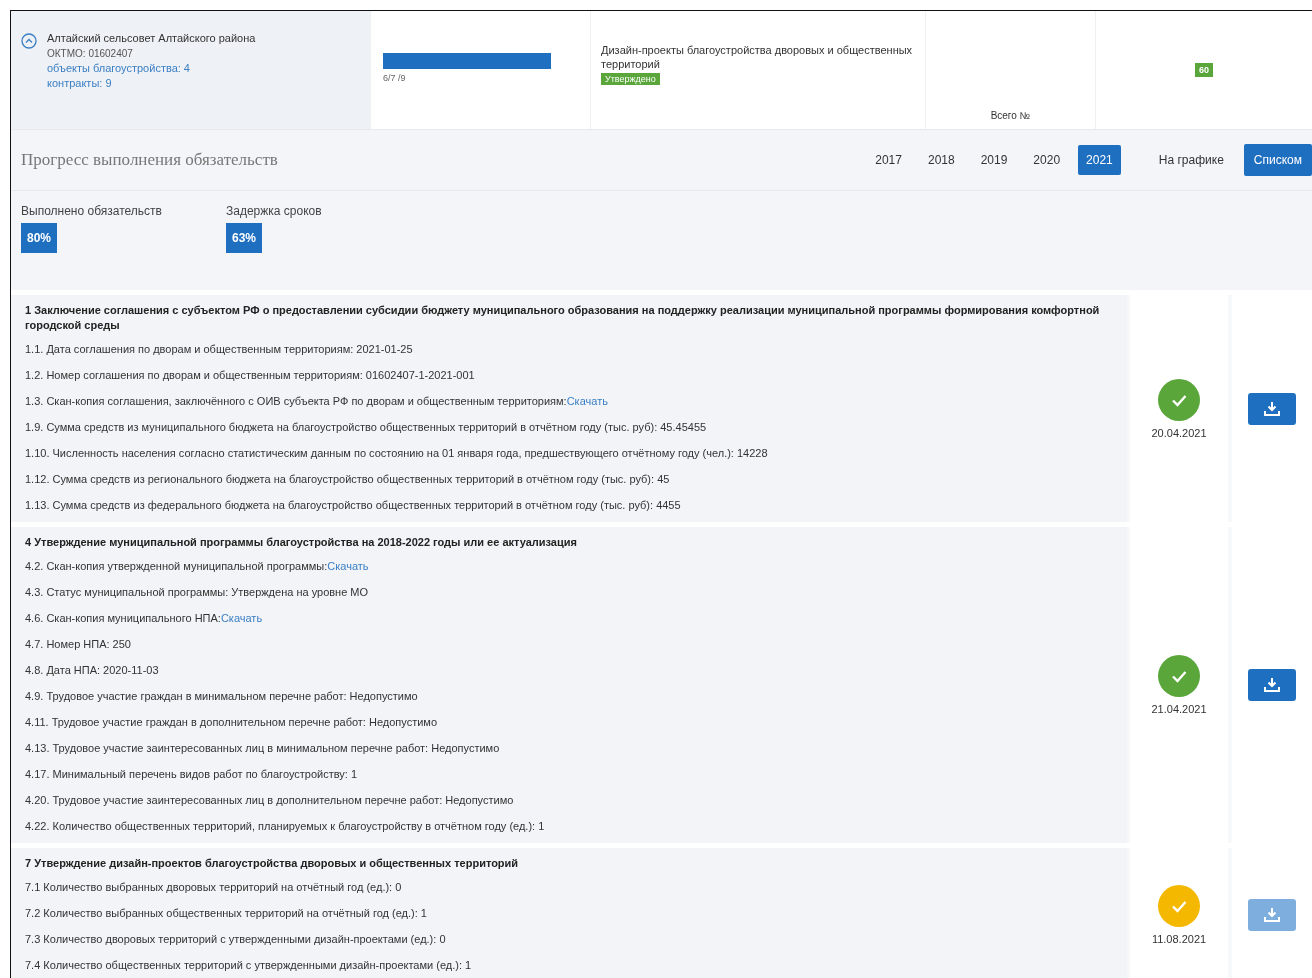 This screenshot has height=978, width=1312. I want to click on obligation-detail: 7.4 Количество общественных территорий с утвержденными дизайн-проектами (ед.): 1, so click(249, 965).